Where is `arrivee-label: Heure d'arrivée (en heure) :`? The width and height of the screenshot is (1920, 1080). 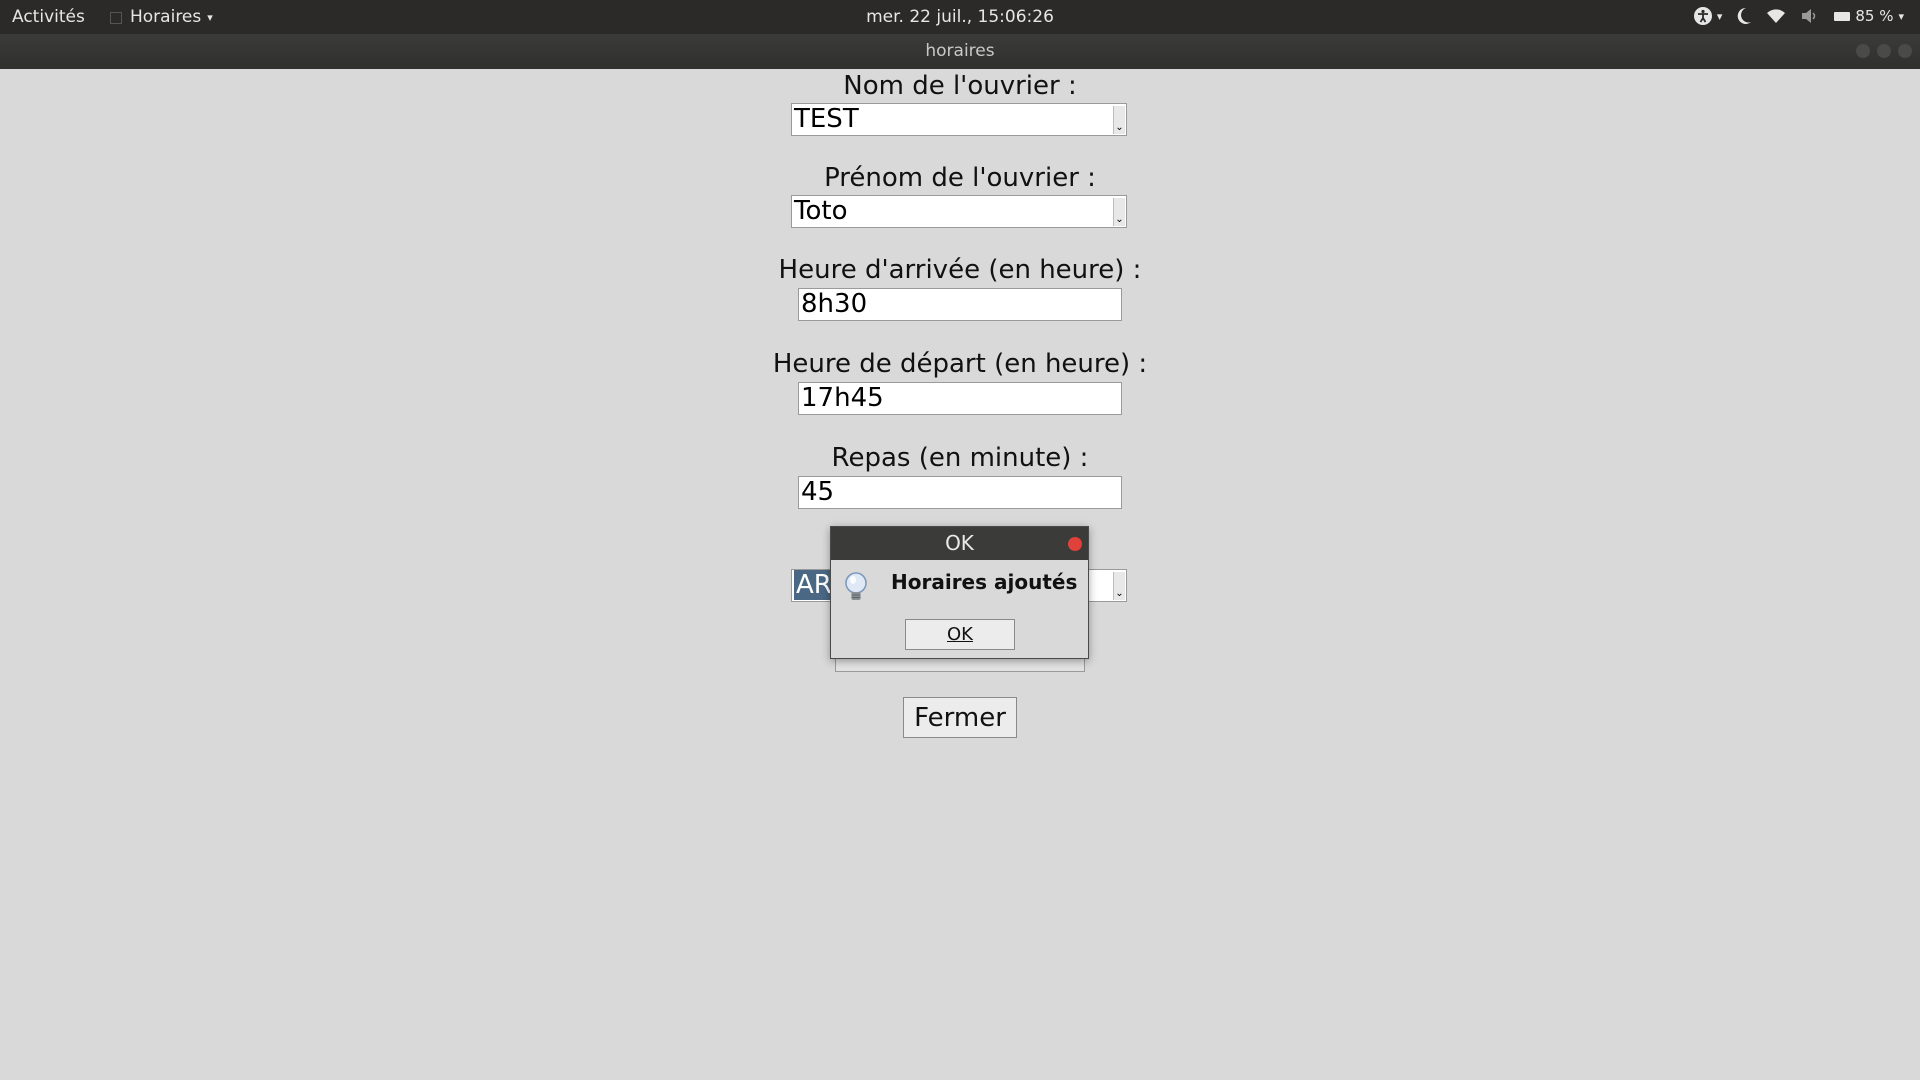
arrivee-label: Heure d'arrivée (en heure) : is located at coordinates (960, 270).